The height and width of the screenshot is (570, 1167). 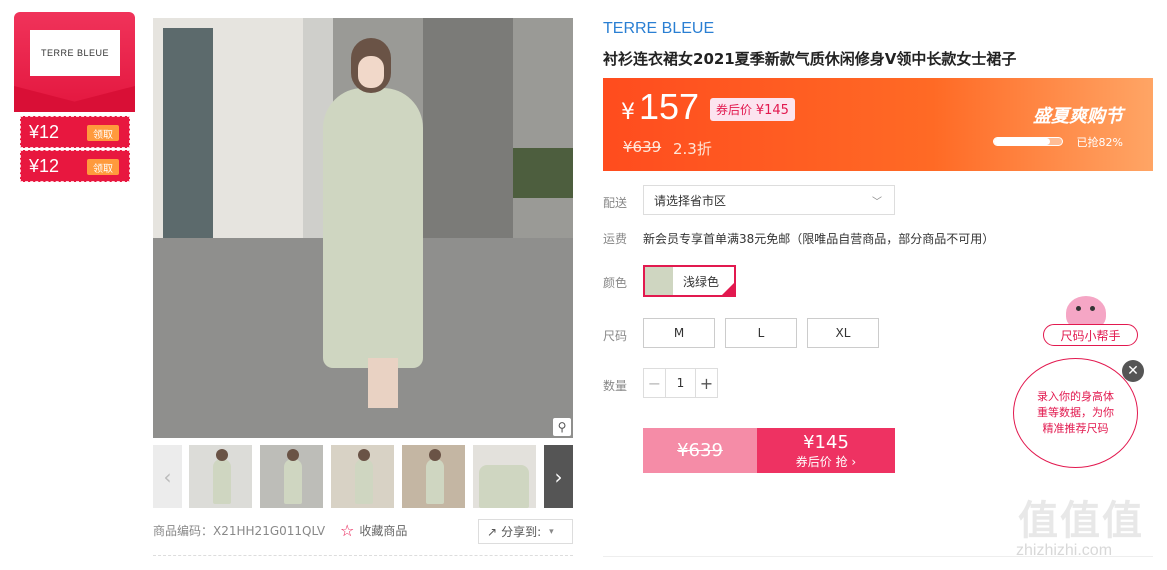 What do you see at coordinates (700, 450) in the screenshot?
I see `buy-original-price: ¥639` at bounding box center [700, 450].